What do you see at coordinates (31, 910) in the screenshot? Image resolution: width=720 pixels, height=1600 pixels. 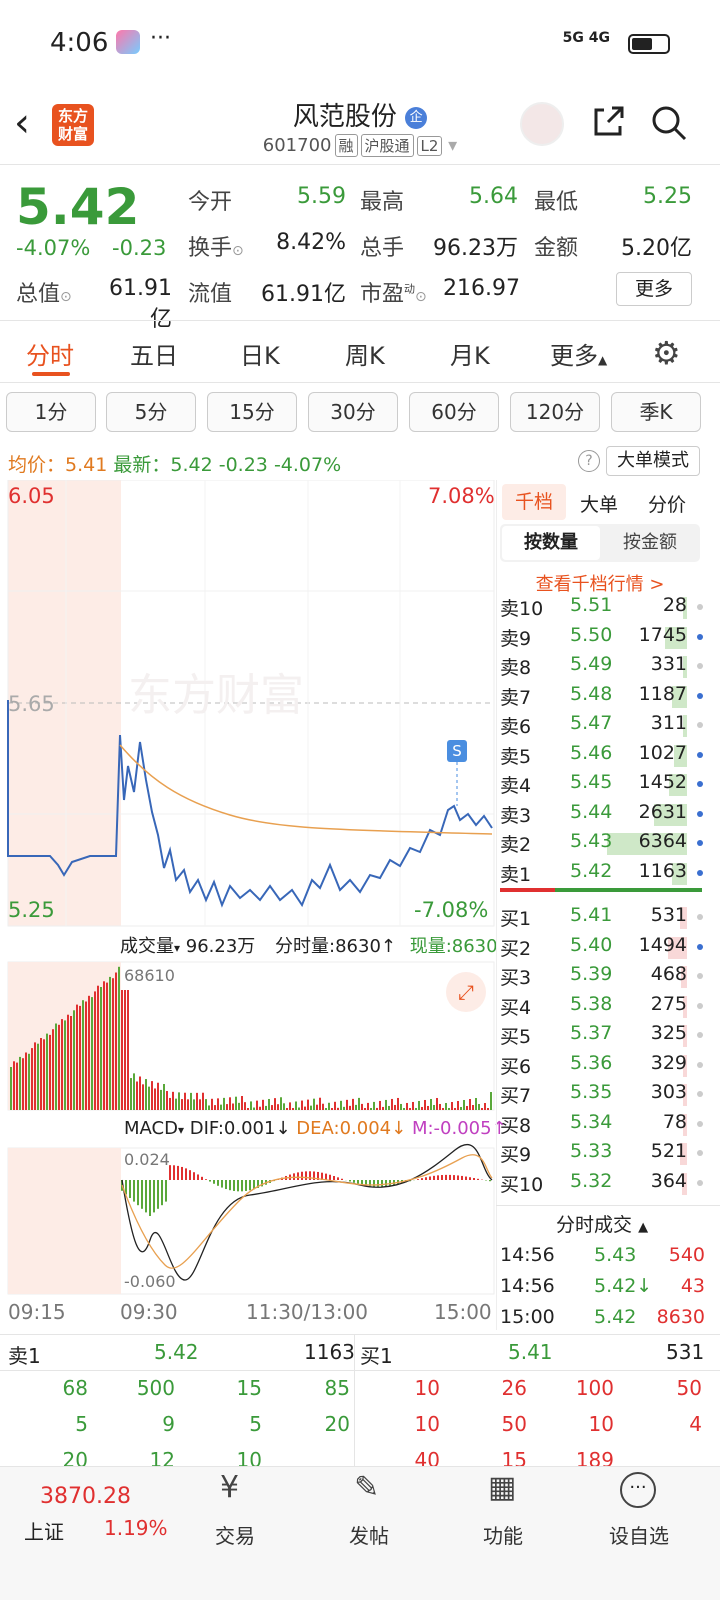 I see `y-bot-label: 5.25` at bounding box center [31, 910].